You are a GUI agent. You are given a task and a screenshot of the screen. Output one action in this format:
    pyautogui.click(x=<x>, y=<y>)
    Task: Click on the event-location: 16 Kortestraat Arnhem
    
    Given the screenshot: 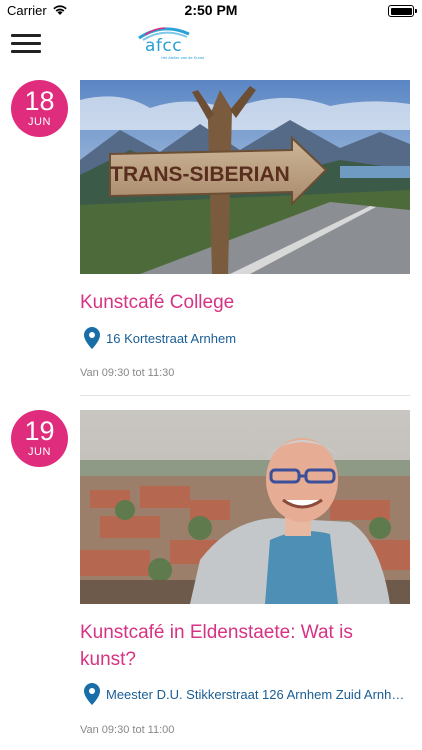 What is the action you would take?
    pyautogui.click(x=245, y=339)
    